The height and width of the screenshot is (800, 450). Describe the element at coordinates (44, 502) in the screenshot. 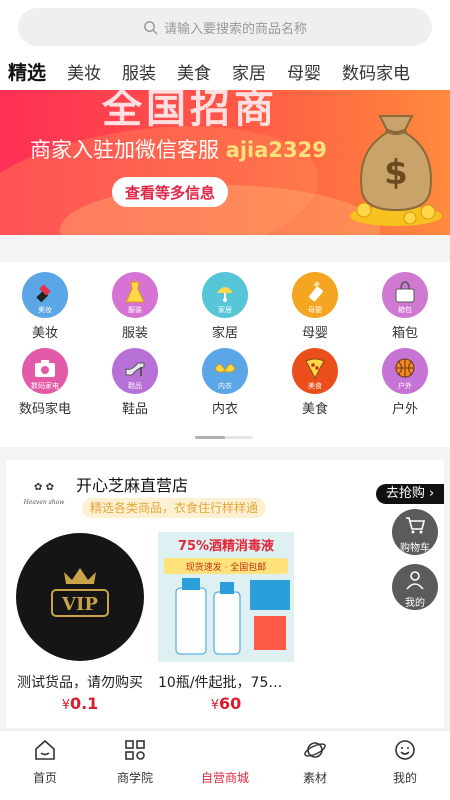

I see `store-logo-text: Heaven show` at that location.